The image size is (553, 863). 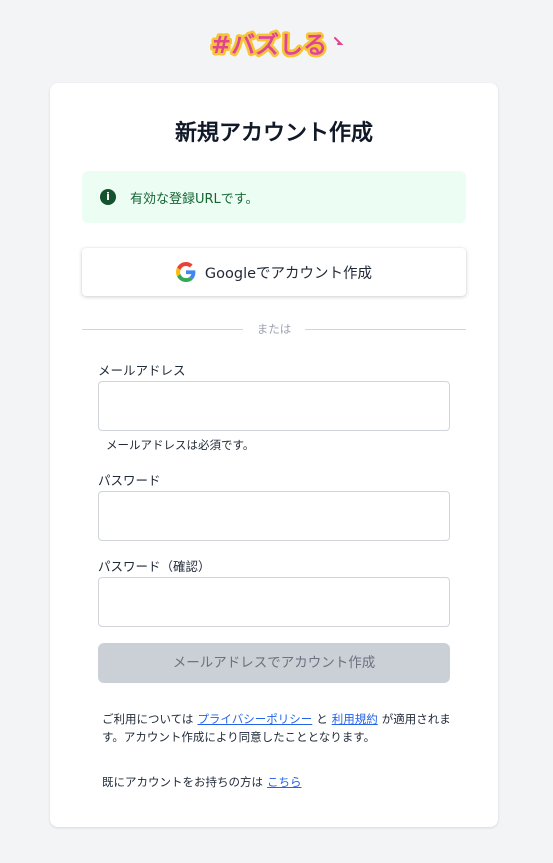 What do you see at coordinates (129, 480) in the screenshot?
I see `password-label: パスワード` at bounding box center [129, 480].